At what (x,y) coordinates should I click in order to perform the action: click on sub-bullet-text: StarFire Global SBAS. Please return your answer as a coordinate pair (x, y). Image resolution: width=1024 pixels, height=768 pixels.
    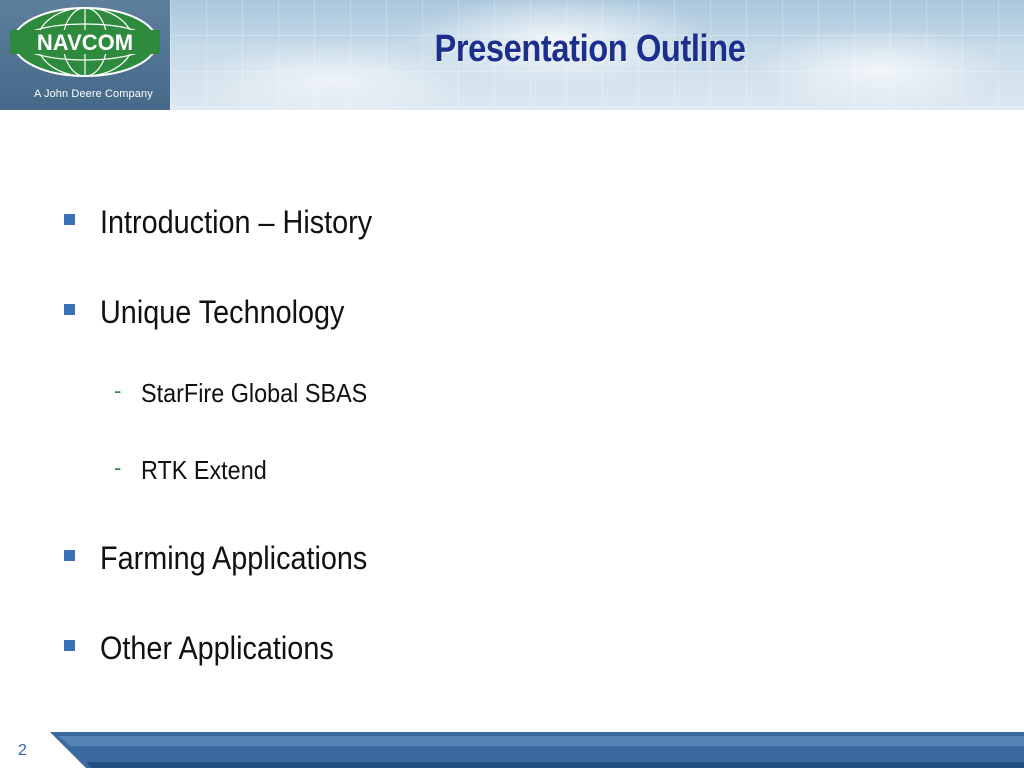
    Looking at the image, I should click on (254, 393).